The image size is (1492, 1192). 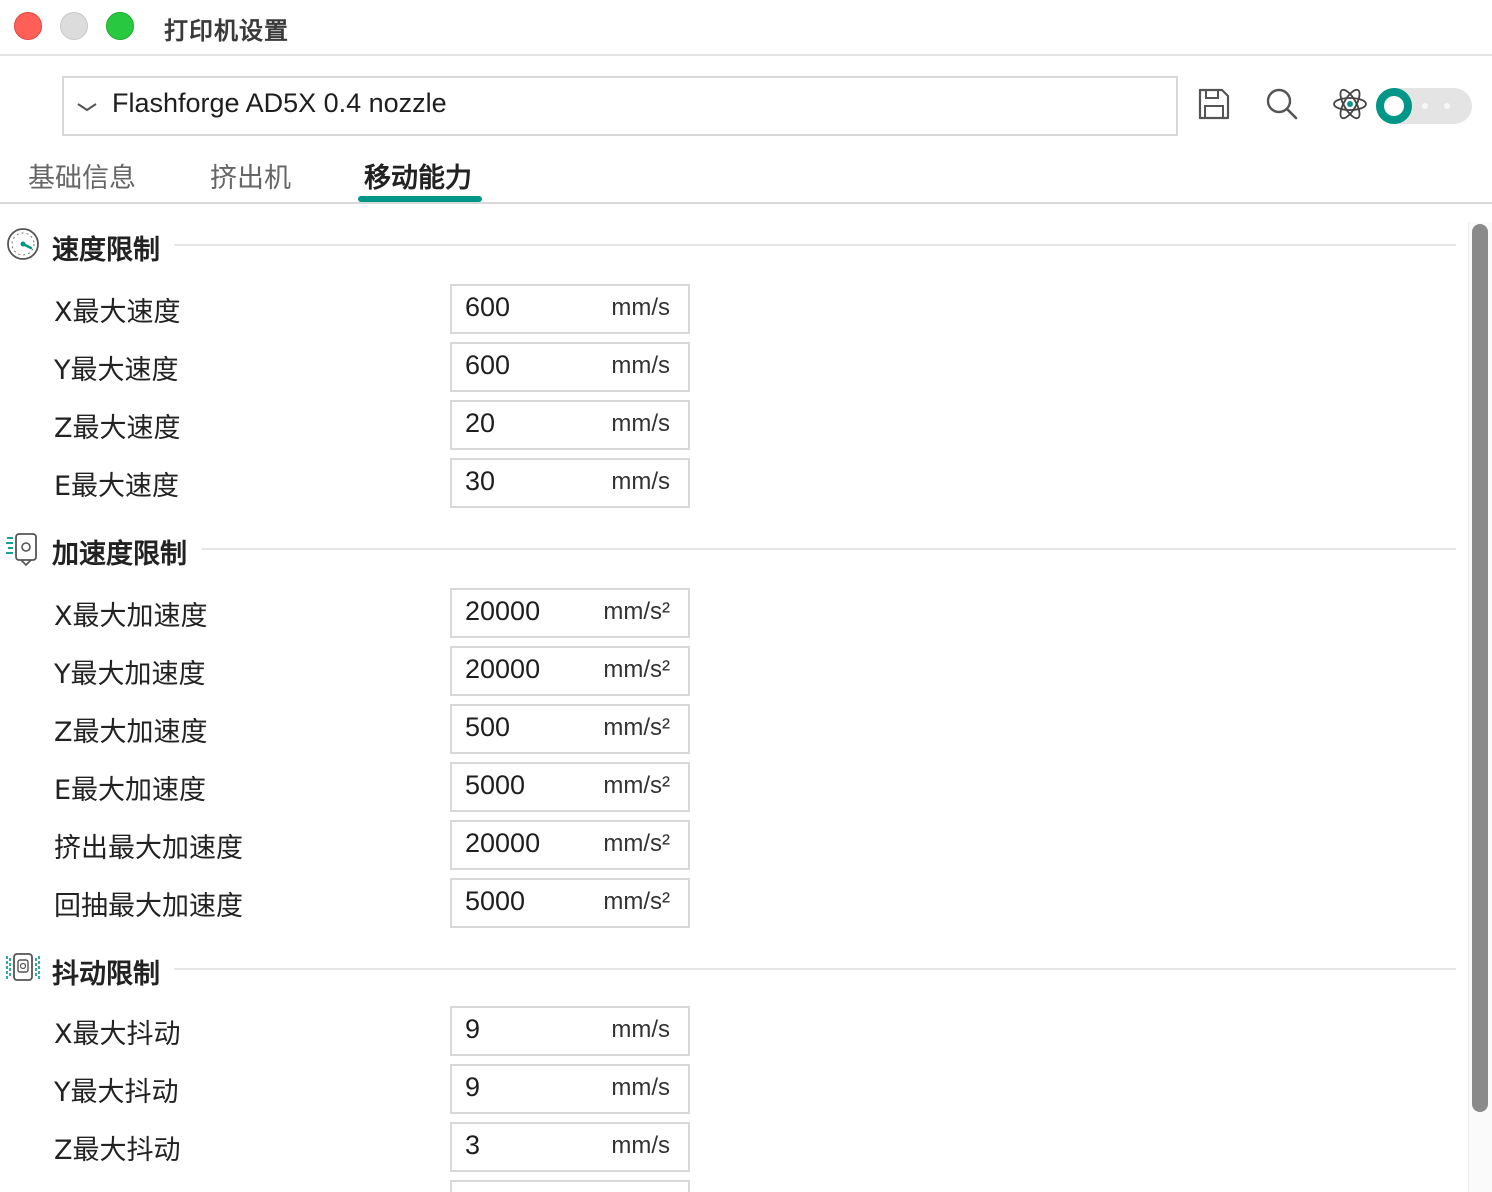 What do you see at coordinates (1282, 104) in the screenshot?
I see `search-icon` at bounding box center [1282, 104].